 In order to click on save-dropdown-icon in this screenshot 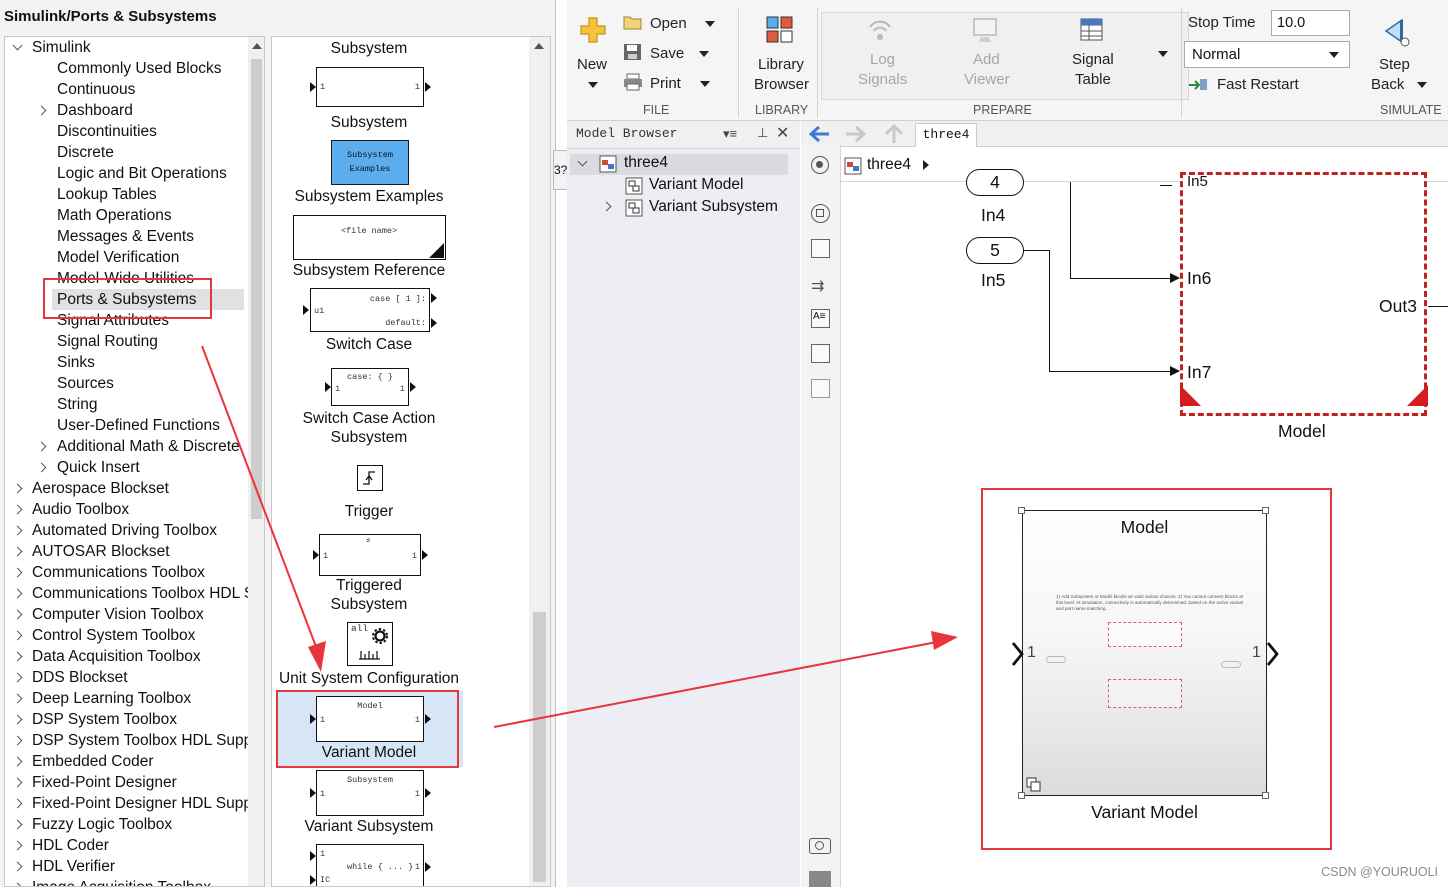, I will do `click(704, 54)`.